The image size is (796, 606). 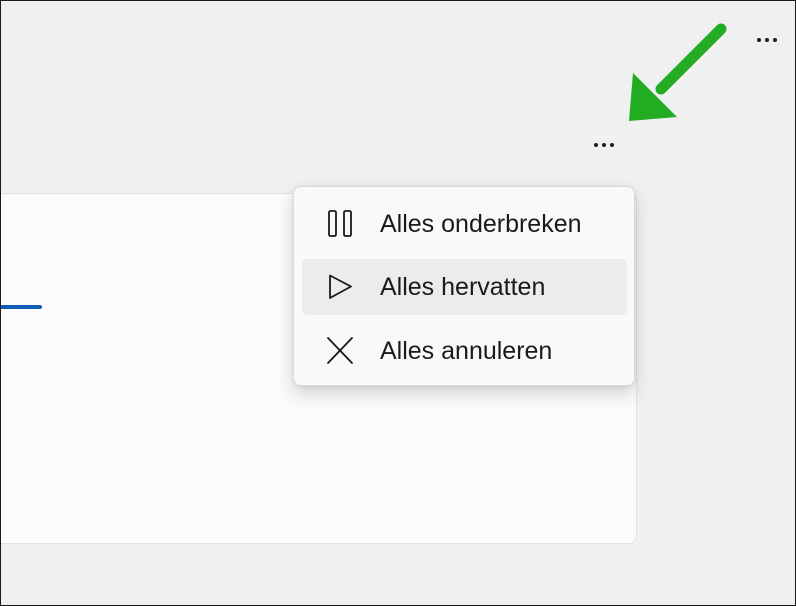 I want to click on menu-item-cancel-all: Alles annuleren, so click(x=464, y=351).